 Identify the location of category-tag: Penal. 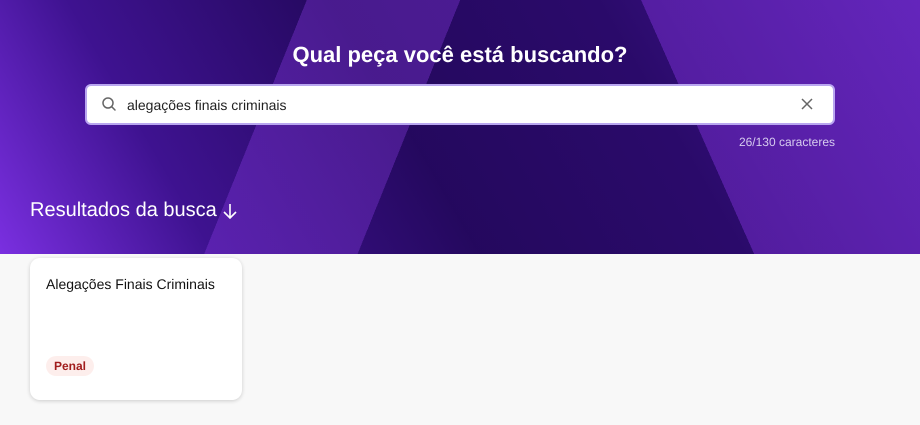
(70, 366).